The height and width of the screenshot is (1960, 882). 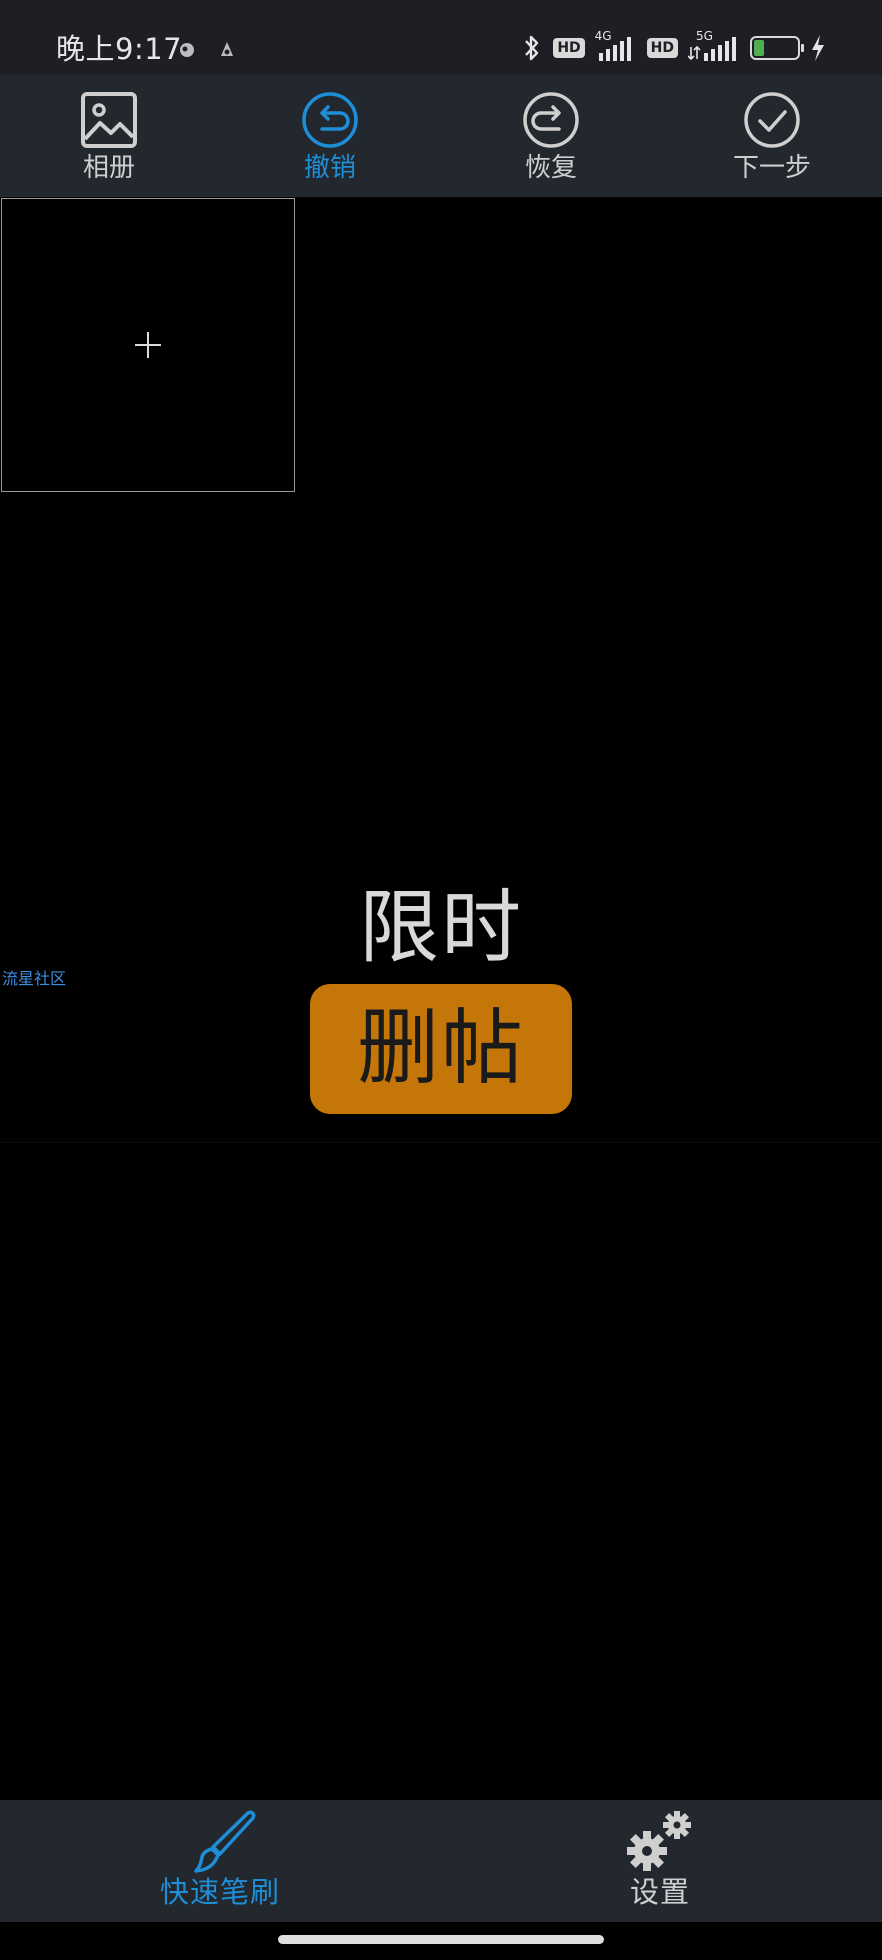 What do you see at coordinates (772, 120) in the screenshot?
I see `checkmark-circle-icon` at bounding box center [772, 120].